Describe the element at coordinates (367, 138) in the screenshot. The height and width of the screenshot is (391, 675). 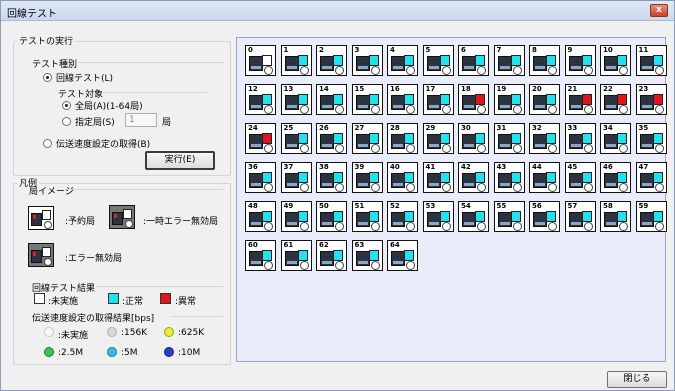
I see `station-tile: 27` at that location.